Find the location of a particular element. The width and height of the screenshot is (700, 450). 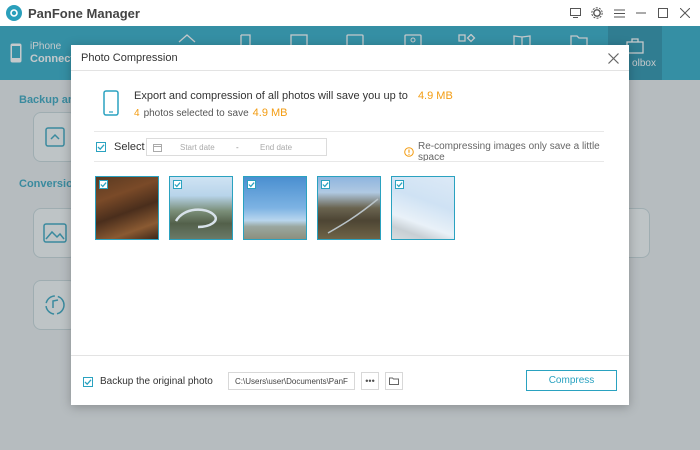

dialog-title: Photo Compression is located at coordinates (129, 58).